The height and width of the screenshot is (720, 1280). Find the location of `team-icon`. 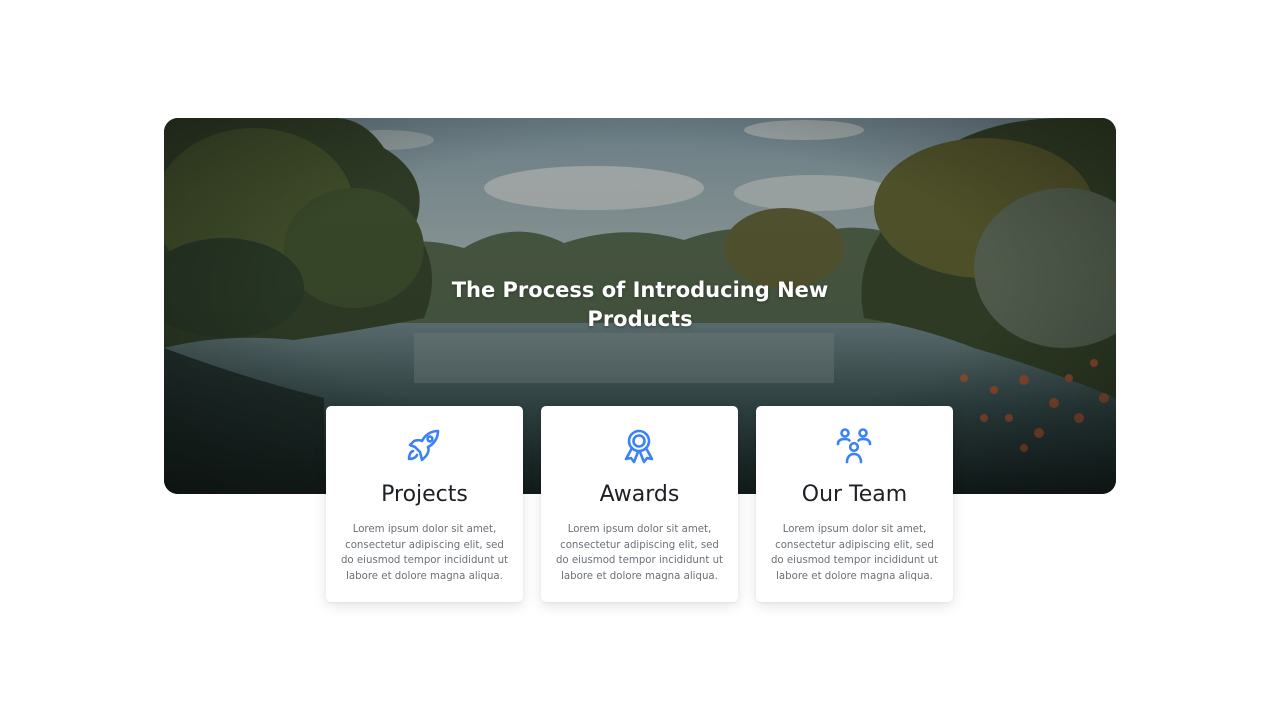

team-icon is located at coordinates (854, 446).